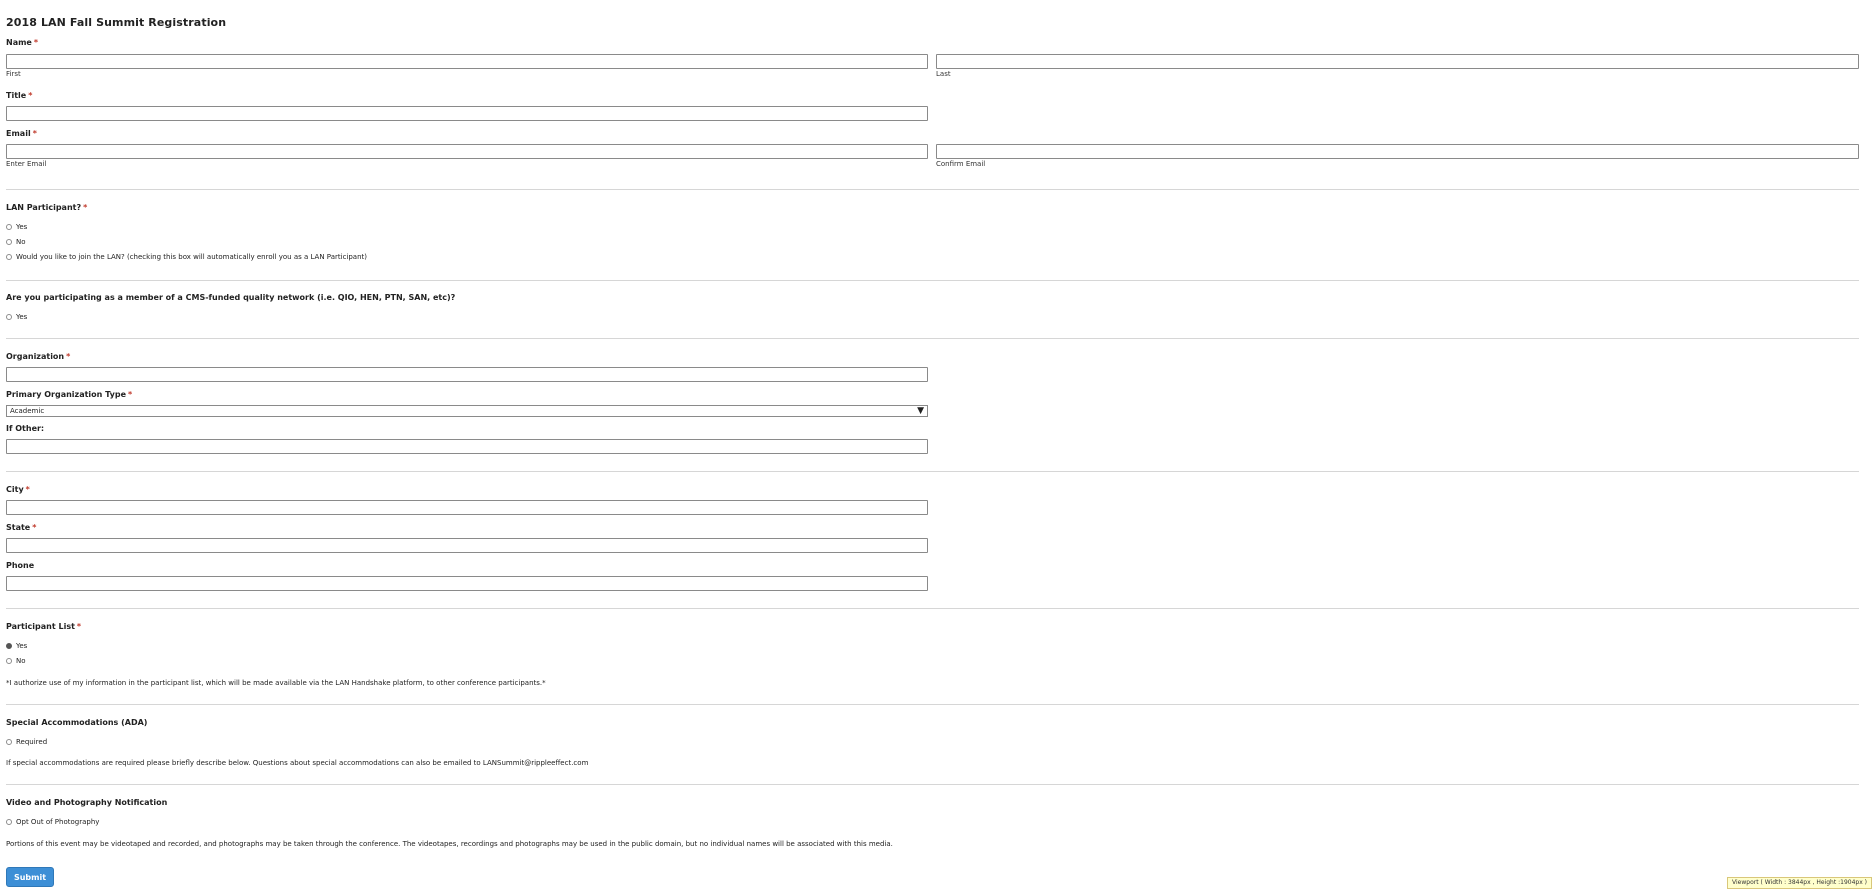  Describe the element at coordinates (961, 164) in the screenshot. I see `confirm-email-sublabel: Confirm Email` at that location.